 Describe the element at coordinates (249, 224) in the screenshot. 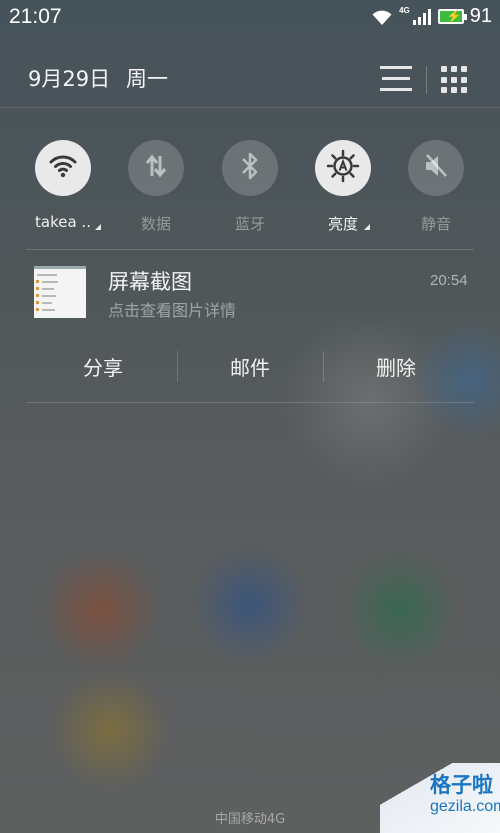

I see `toggle-bluetooth-label: 蓝牙` at that location.